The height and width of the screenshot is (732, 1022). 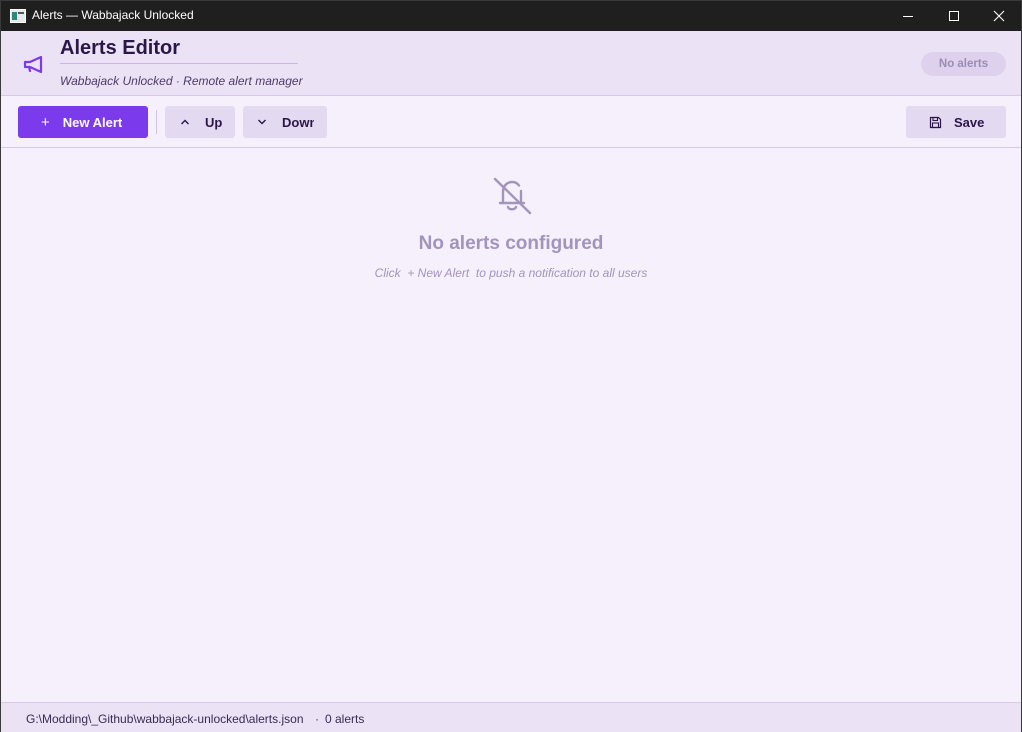 What do you see at coordinates (969, 122) in the screenshot?
I see `save-label: Save` at bounding box center [969, 122].